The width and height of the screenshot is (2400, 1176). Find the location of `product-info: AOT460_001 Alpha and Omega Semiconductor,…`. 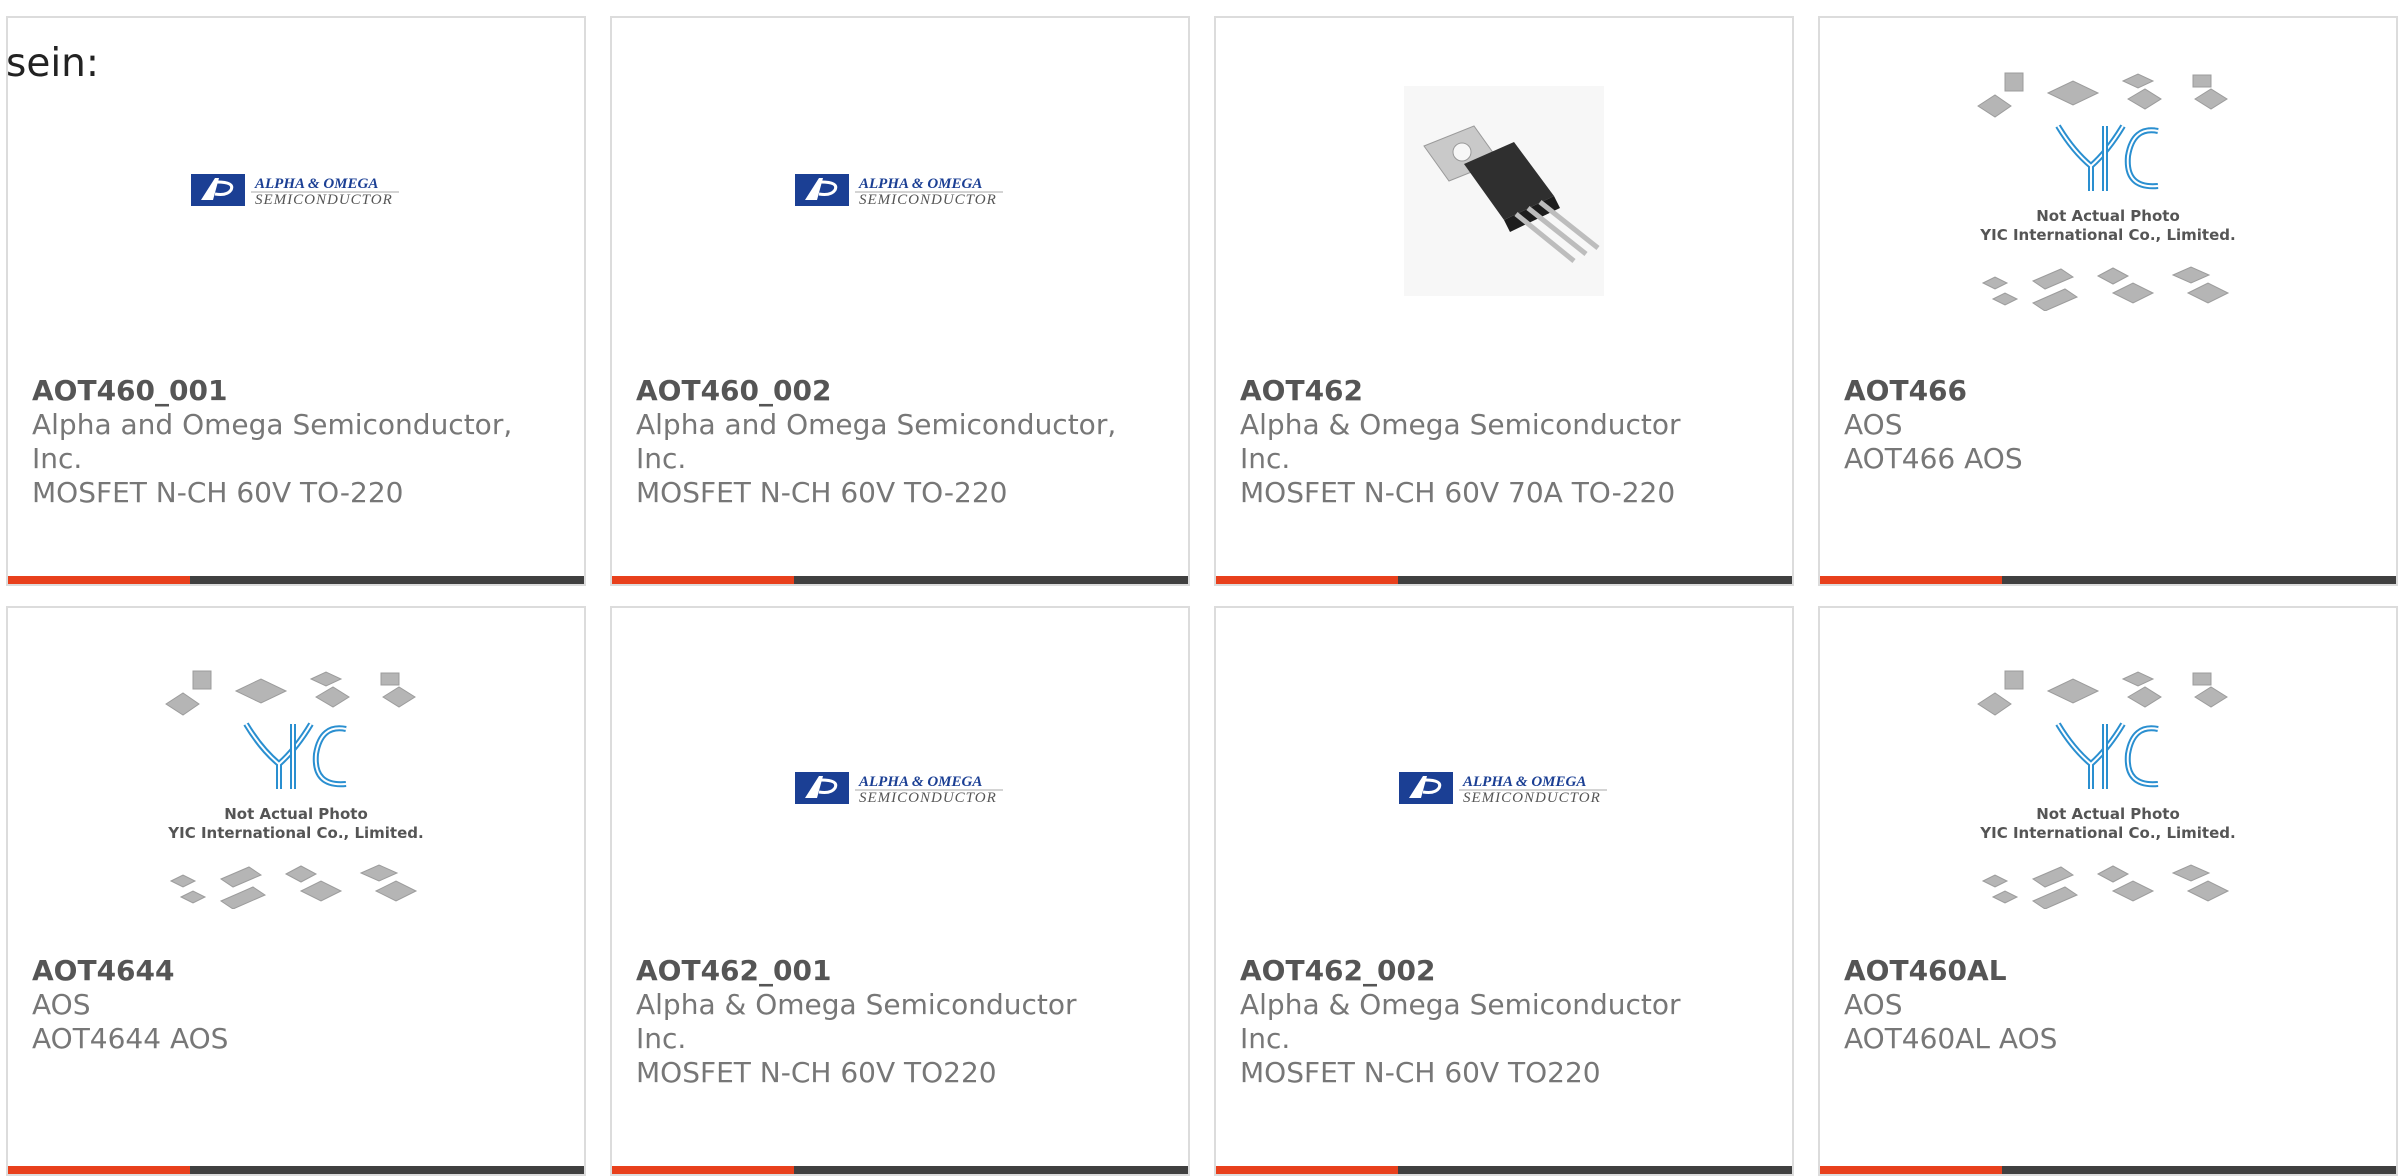

product-info: AOT460_001 Alpha and Omega Semiconductor,… is located at coordinates (296, 442).